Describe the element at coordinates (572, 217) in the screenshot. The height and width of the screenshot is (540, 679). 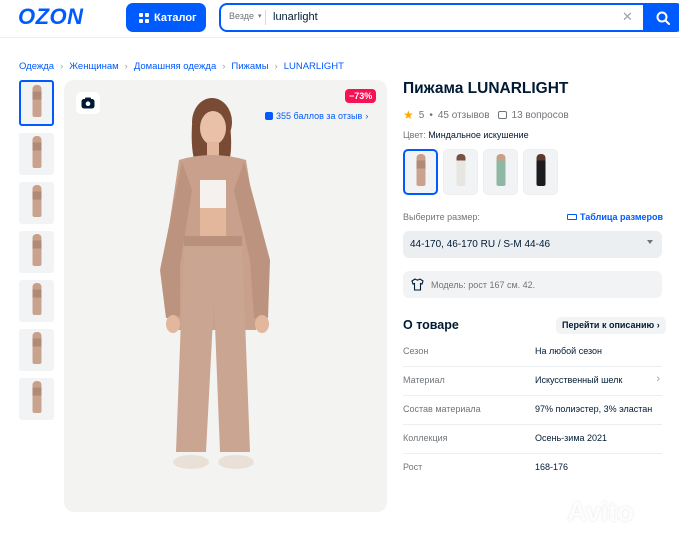
I see `ruler-icon` at that location.